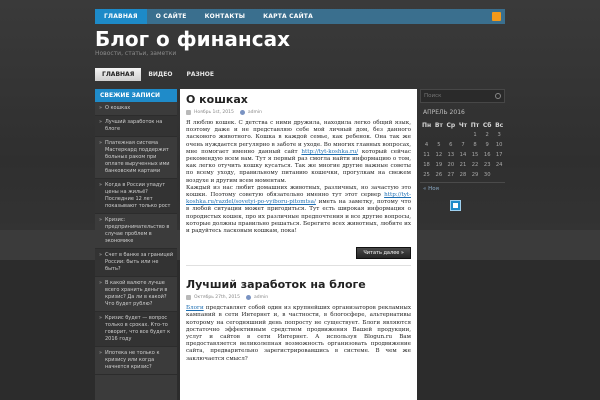 Image resolution: width=600 pixels, height=400 pixels. Describe the element at coordinates (300, 74) in the screenshot. I see `main-menu: ГЛАВНАЯ ВИДЕО РАЗНОЕ` at that location.